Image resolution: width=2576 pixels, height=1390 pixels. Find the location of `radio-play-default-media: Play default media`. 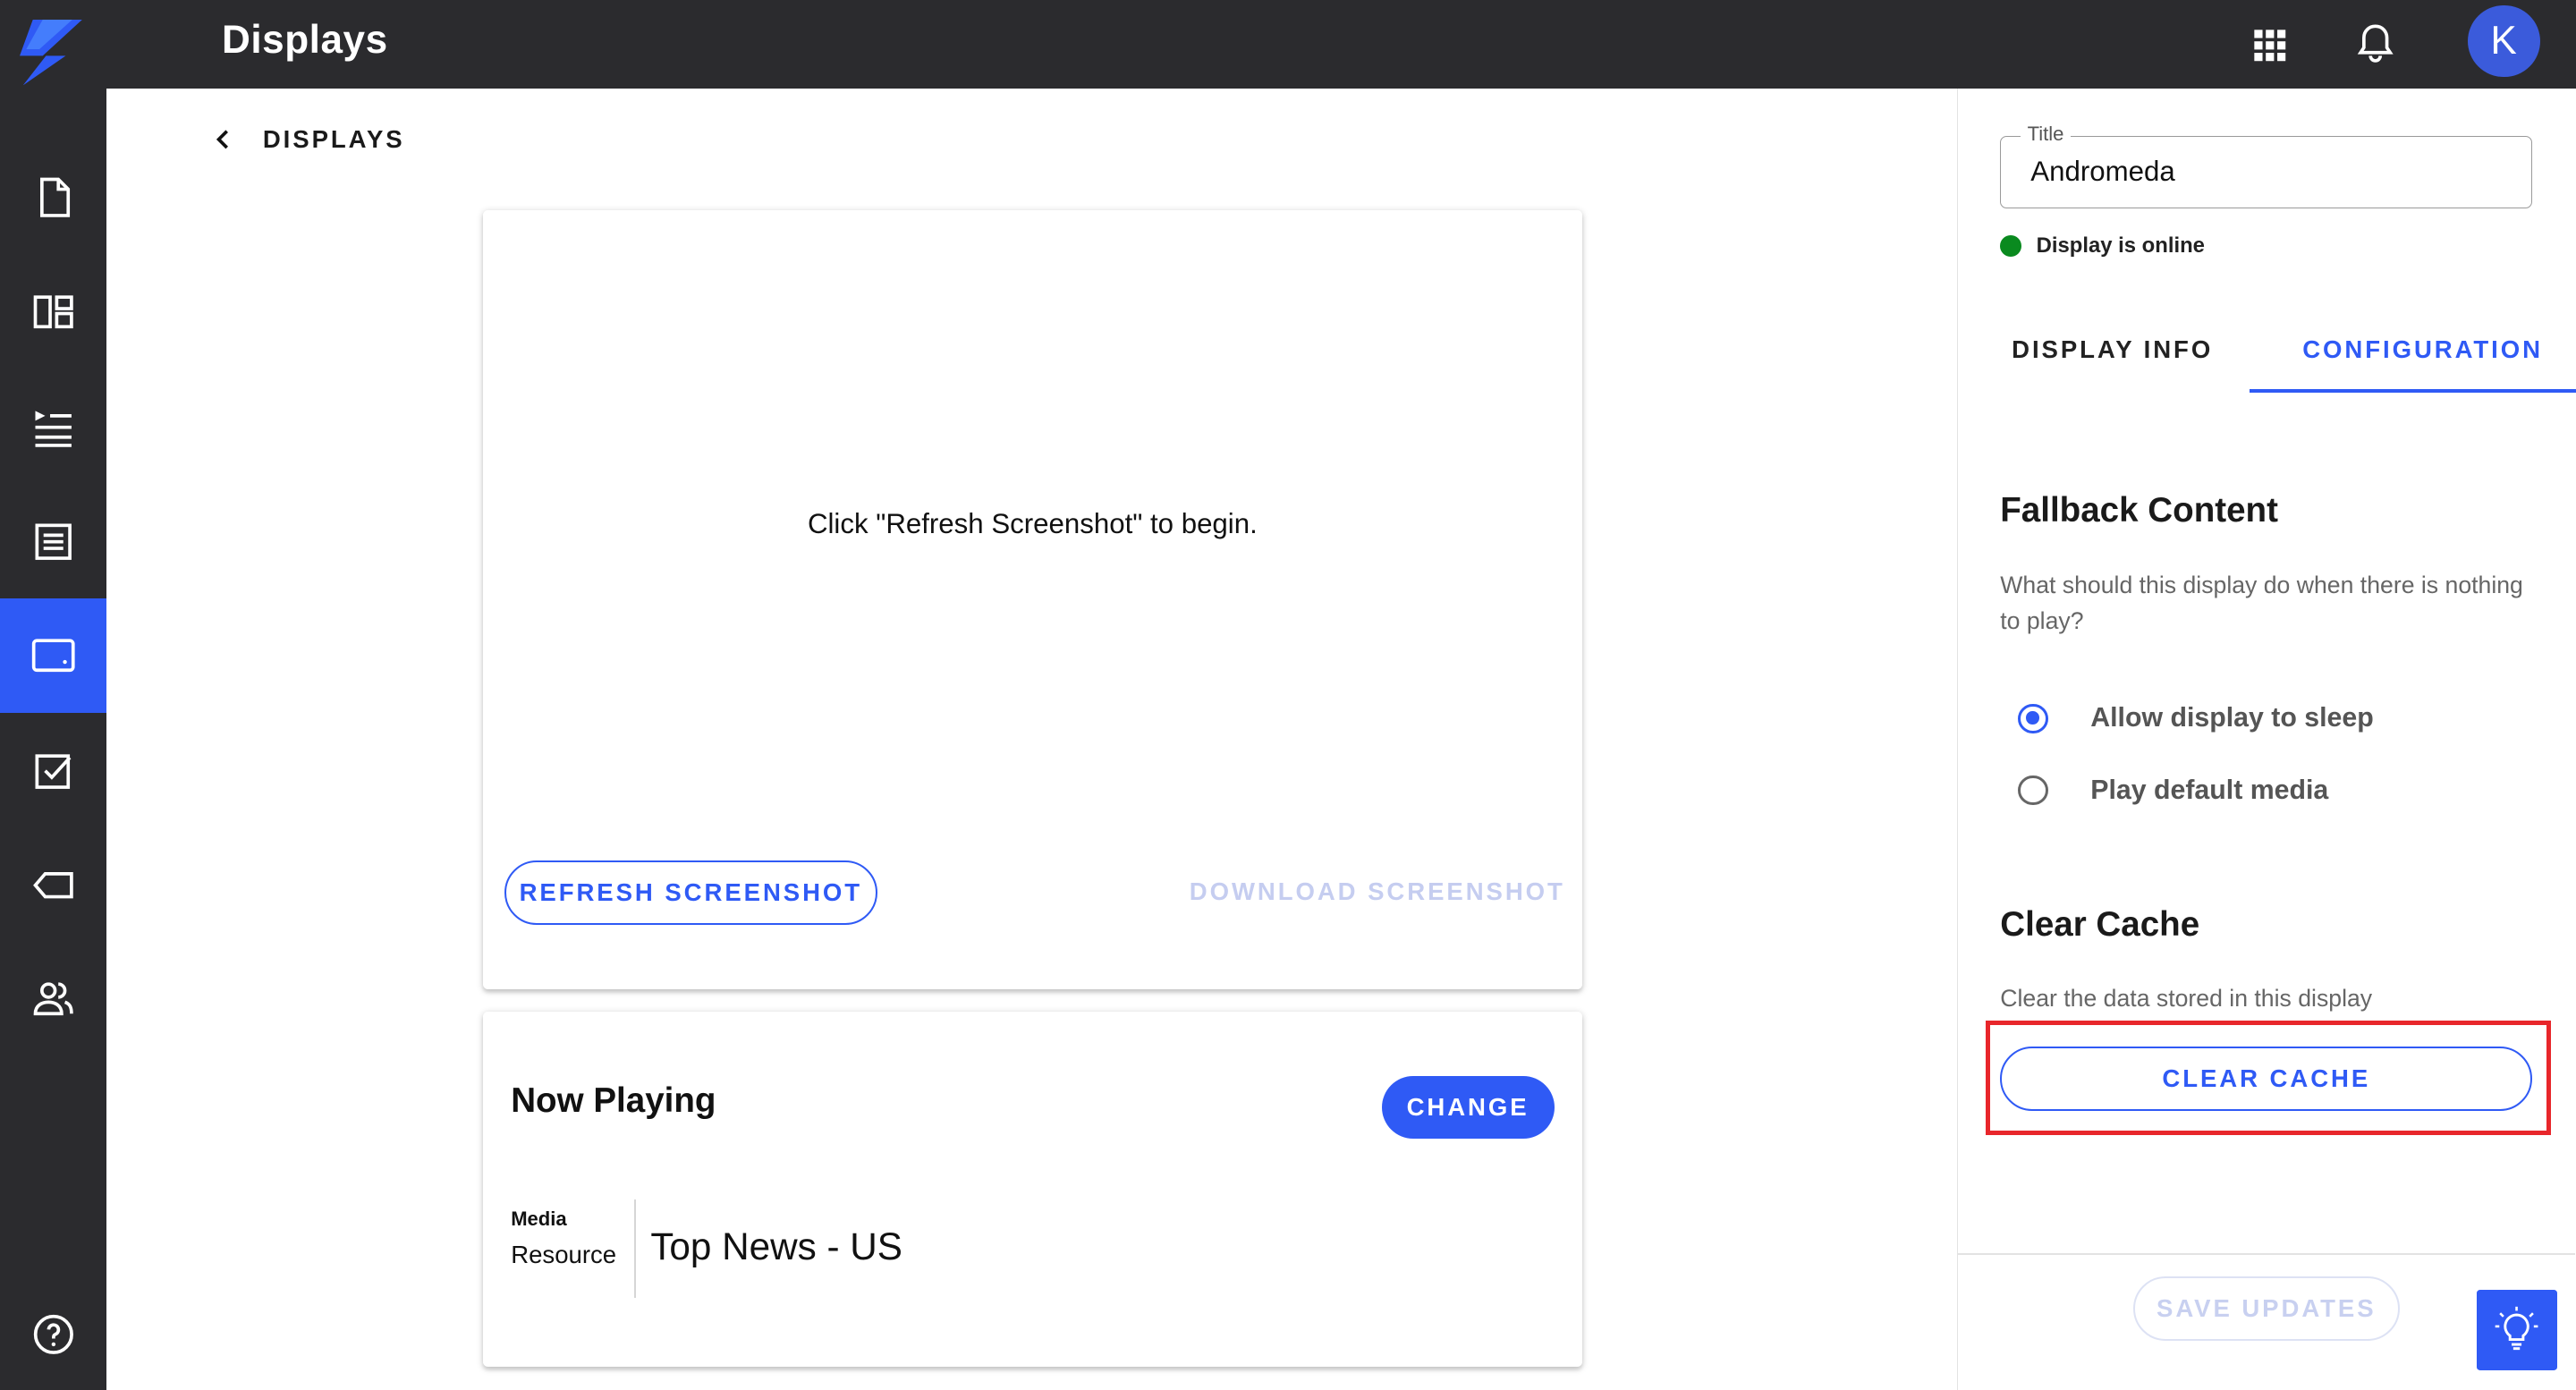

radio-play-default-media: Play default media is located at coordinates (2173, 791).